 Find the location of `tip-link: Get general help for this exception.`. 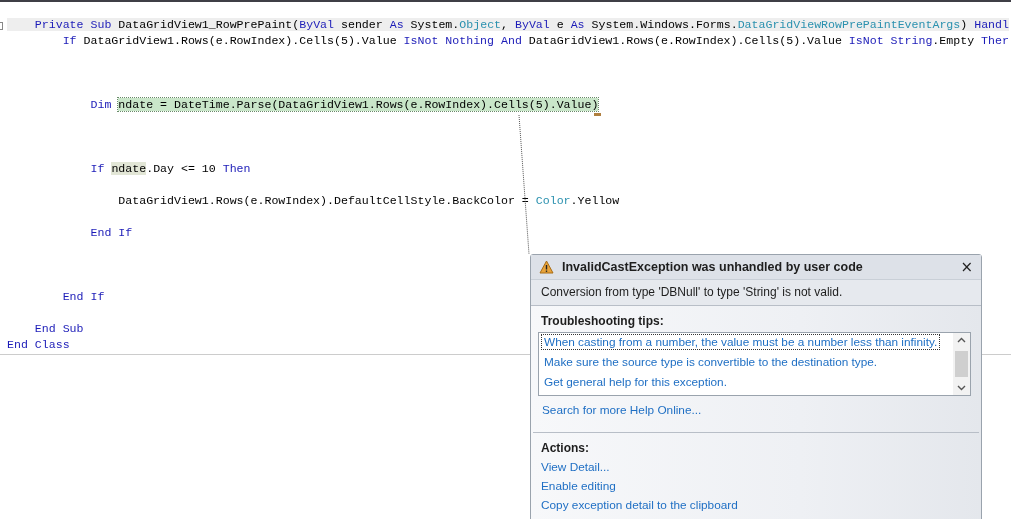

tip-link: Get general help for this exception. is located at coordinates (635, 382).